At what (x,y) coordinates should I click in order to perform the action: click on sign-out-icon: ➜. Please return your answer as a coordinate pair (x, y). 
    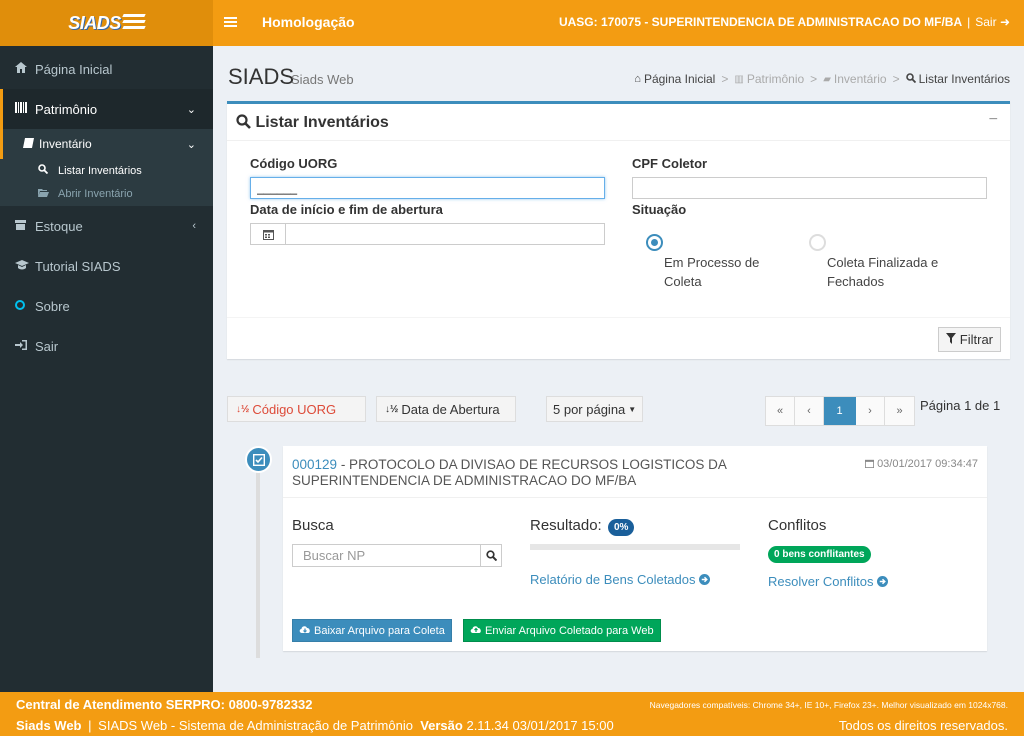
    Looking at the image, I should click on (1004, 22).